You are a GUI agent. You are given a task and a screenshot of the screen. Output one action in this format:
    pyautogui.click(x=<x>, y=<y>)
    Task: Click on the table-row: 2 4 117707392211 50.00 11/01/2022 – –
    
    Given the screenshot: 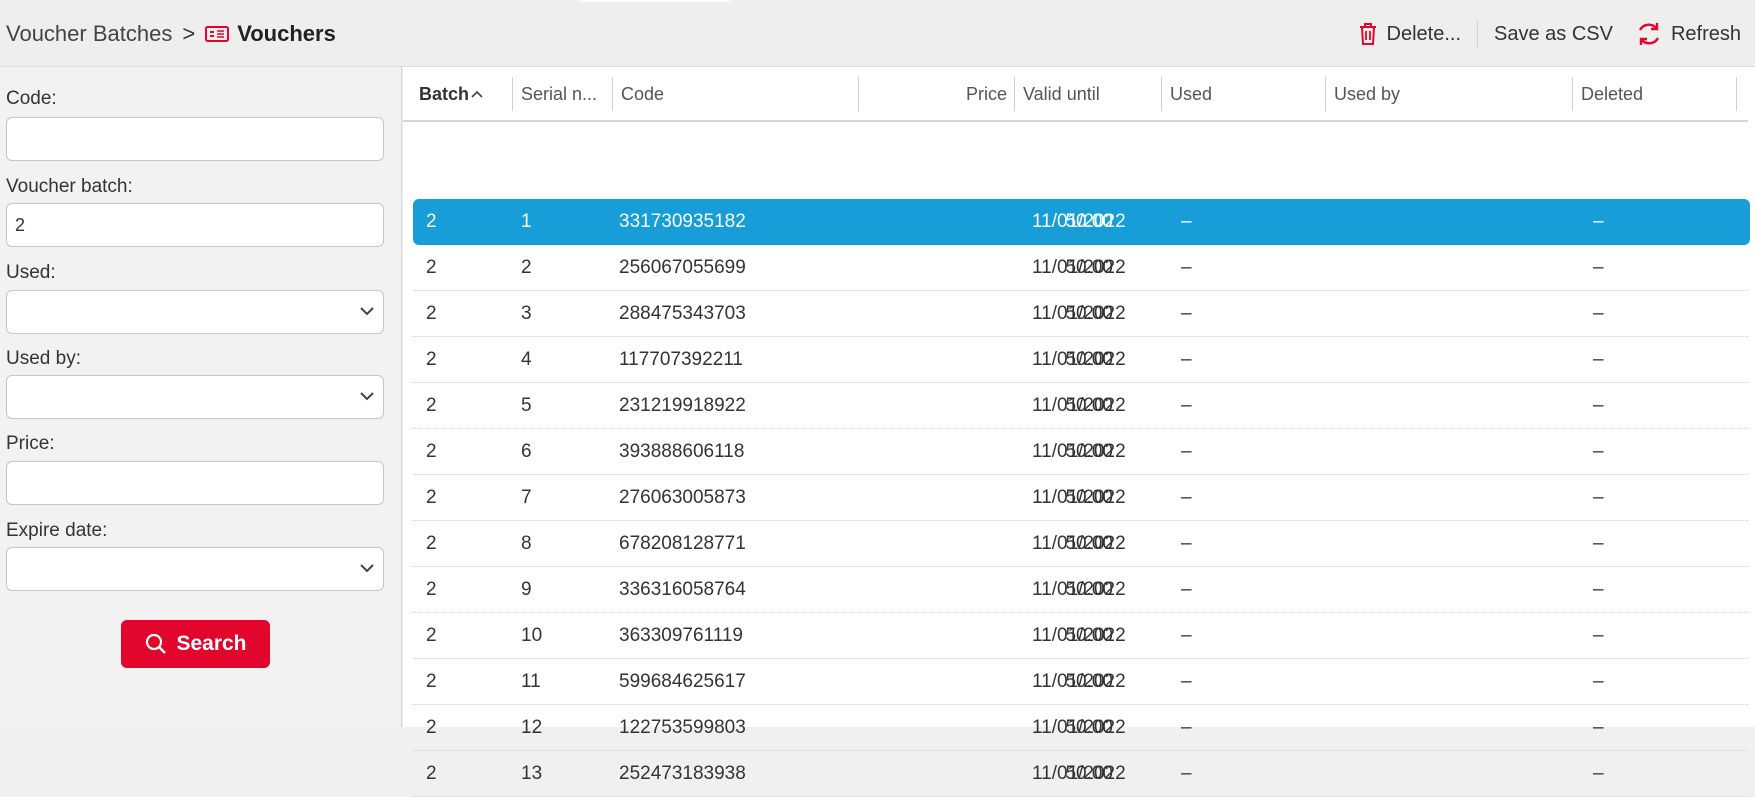 What is the action you would take?
    pyautogui.click(x=1080, y=360)
    